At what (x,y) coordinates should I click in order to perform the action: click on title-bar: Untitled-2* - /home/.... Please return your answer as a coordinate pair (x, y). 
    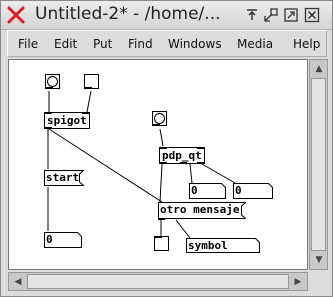
    Looking at the image, I should click on (166, 15).